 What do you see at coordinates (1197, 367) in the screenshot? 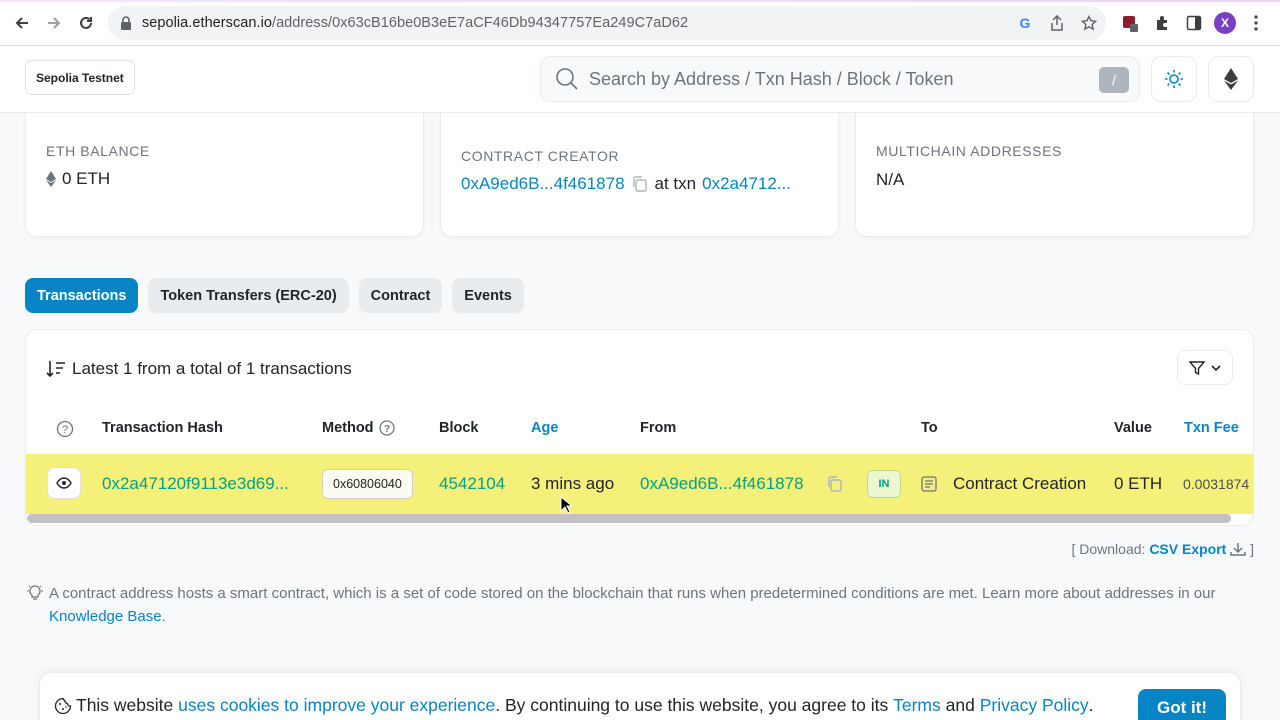
I see `filter-icon` at bounding box center [1197, 367].